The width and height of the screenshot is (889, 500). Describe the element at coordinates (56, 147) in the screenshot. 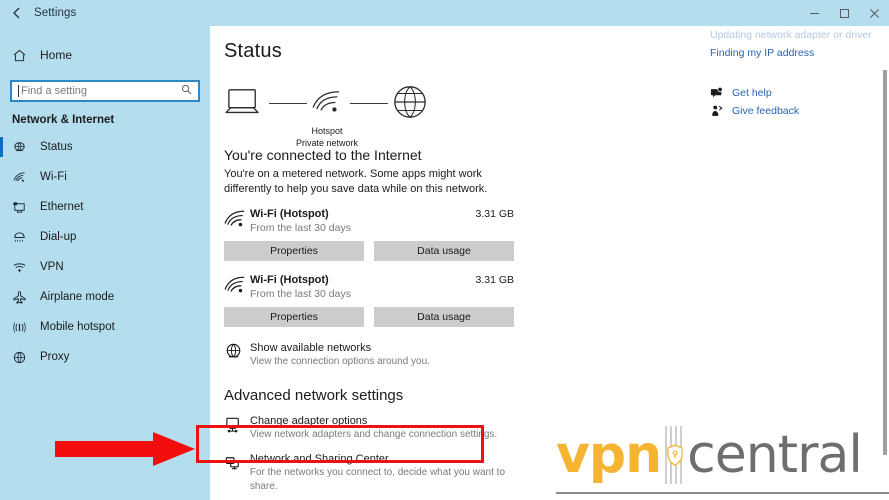

I see `sidebar-item-status-label: Status` at that location.